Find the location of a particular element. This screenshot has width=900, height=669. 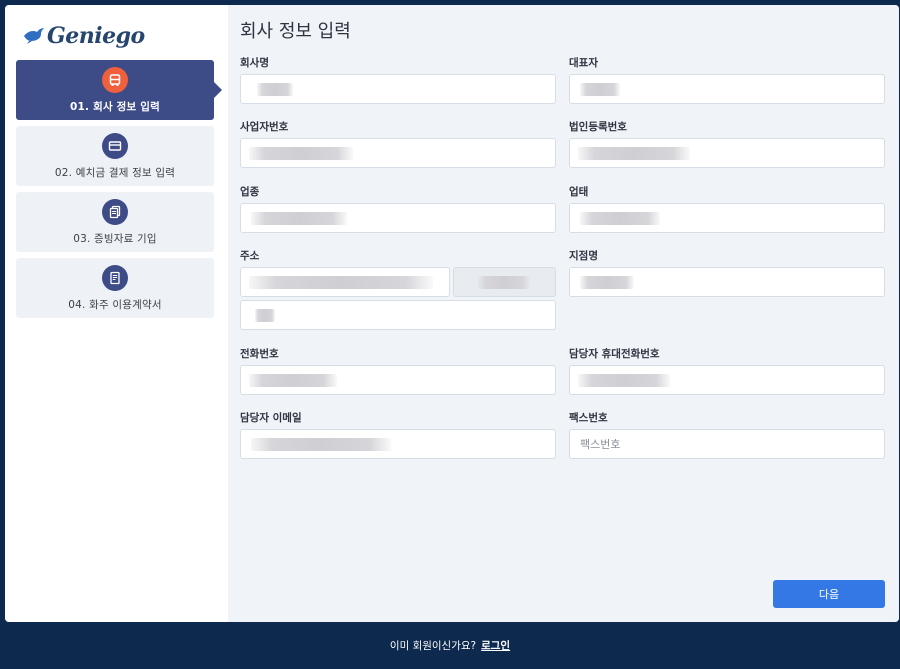

phone-label: 전화번호 is located at coordinates (259, 354).